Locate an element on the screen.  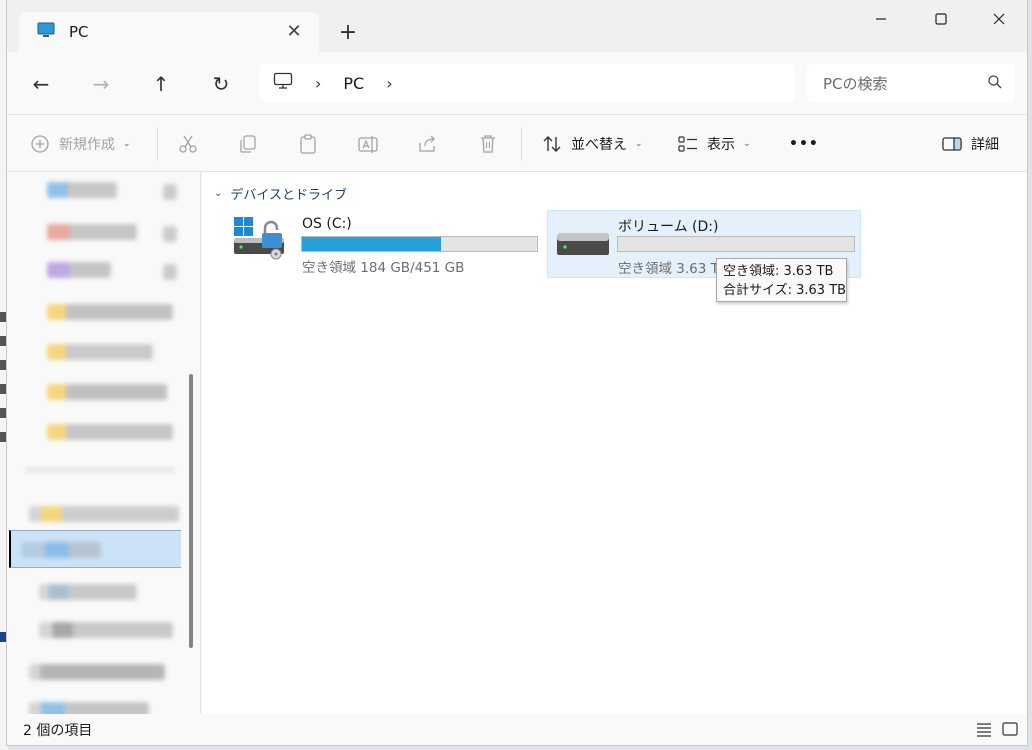
scissors-icon is located at coordinates (188, 144).